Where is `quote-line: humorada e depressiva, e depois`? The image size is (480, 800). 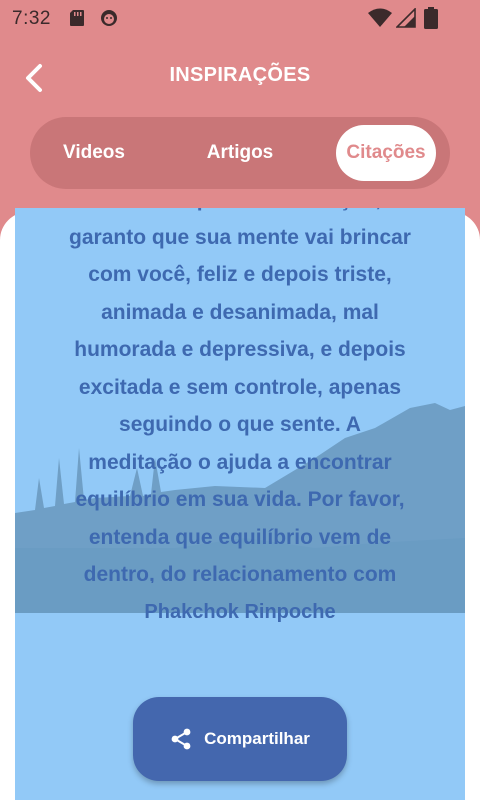 quote-line: humorada e depressiva, e depois is located at coordinates (240, 349).